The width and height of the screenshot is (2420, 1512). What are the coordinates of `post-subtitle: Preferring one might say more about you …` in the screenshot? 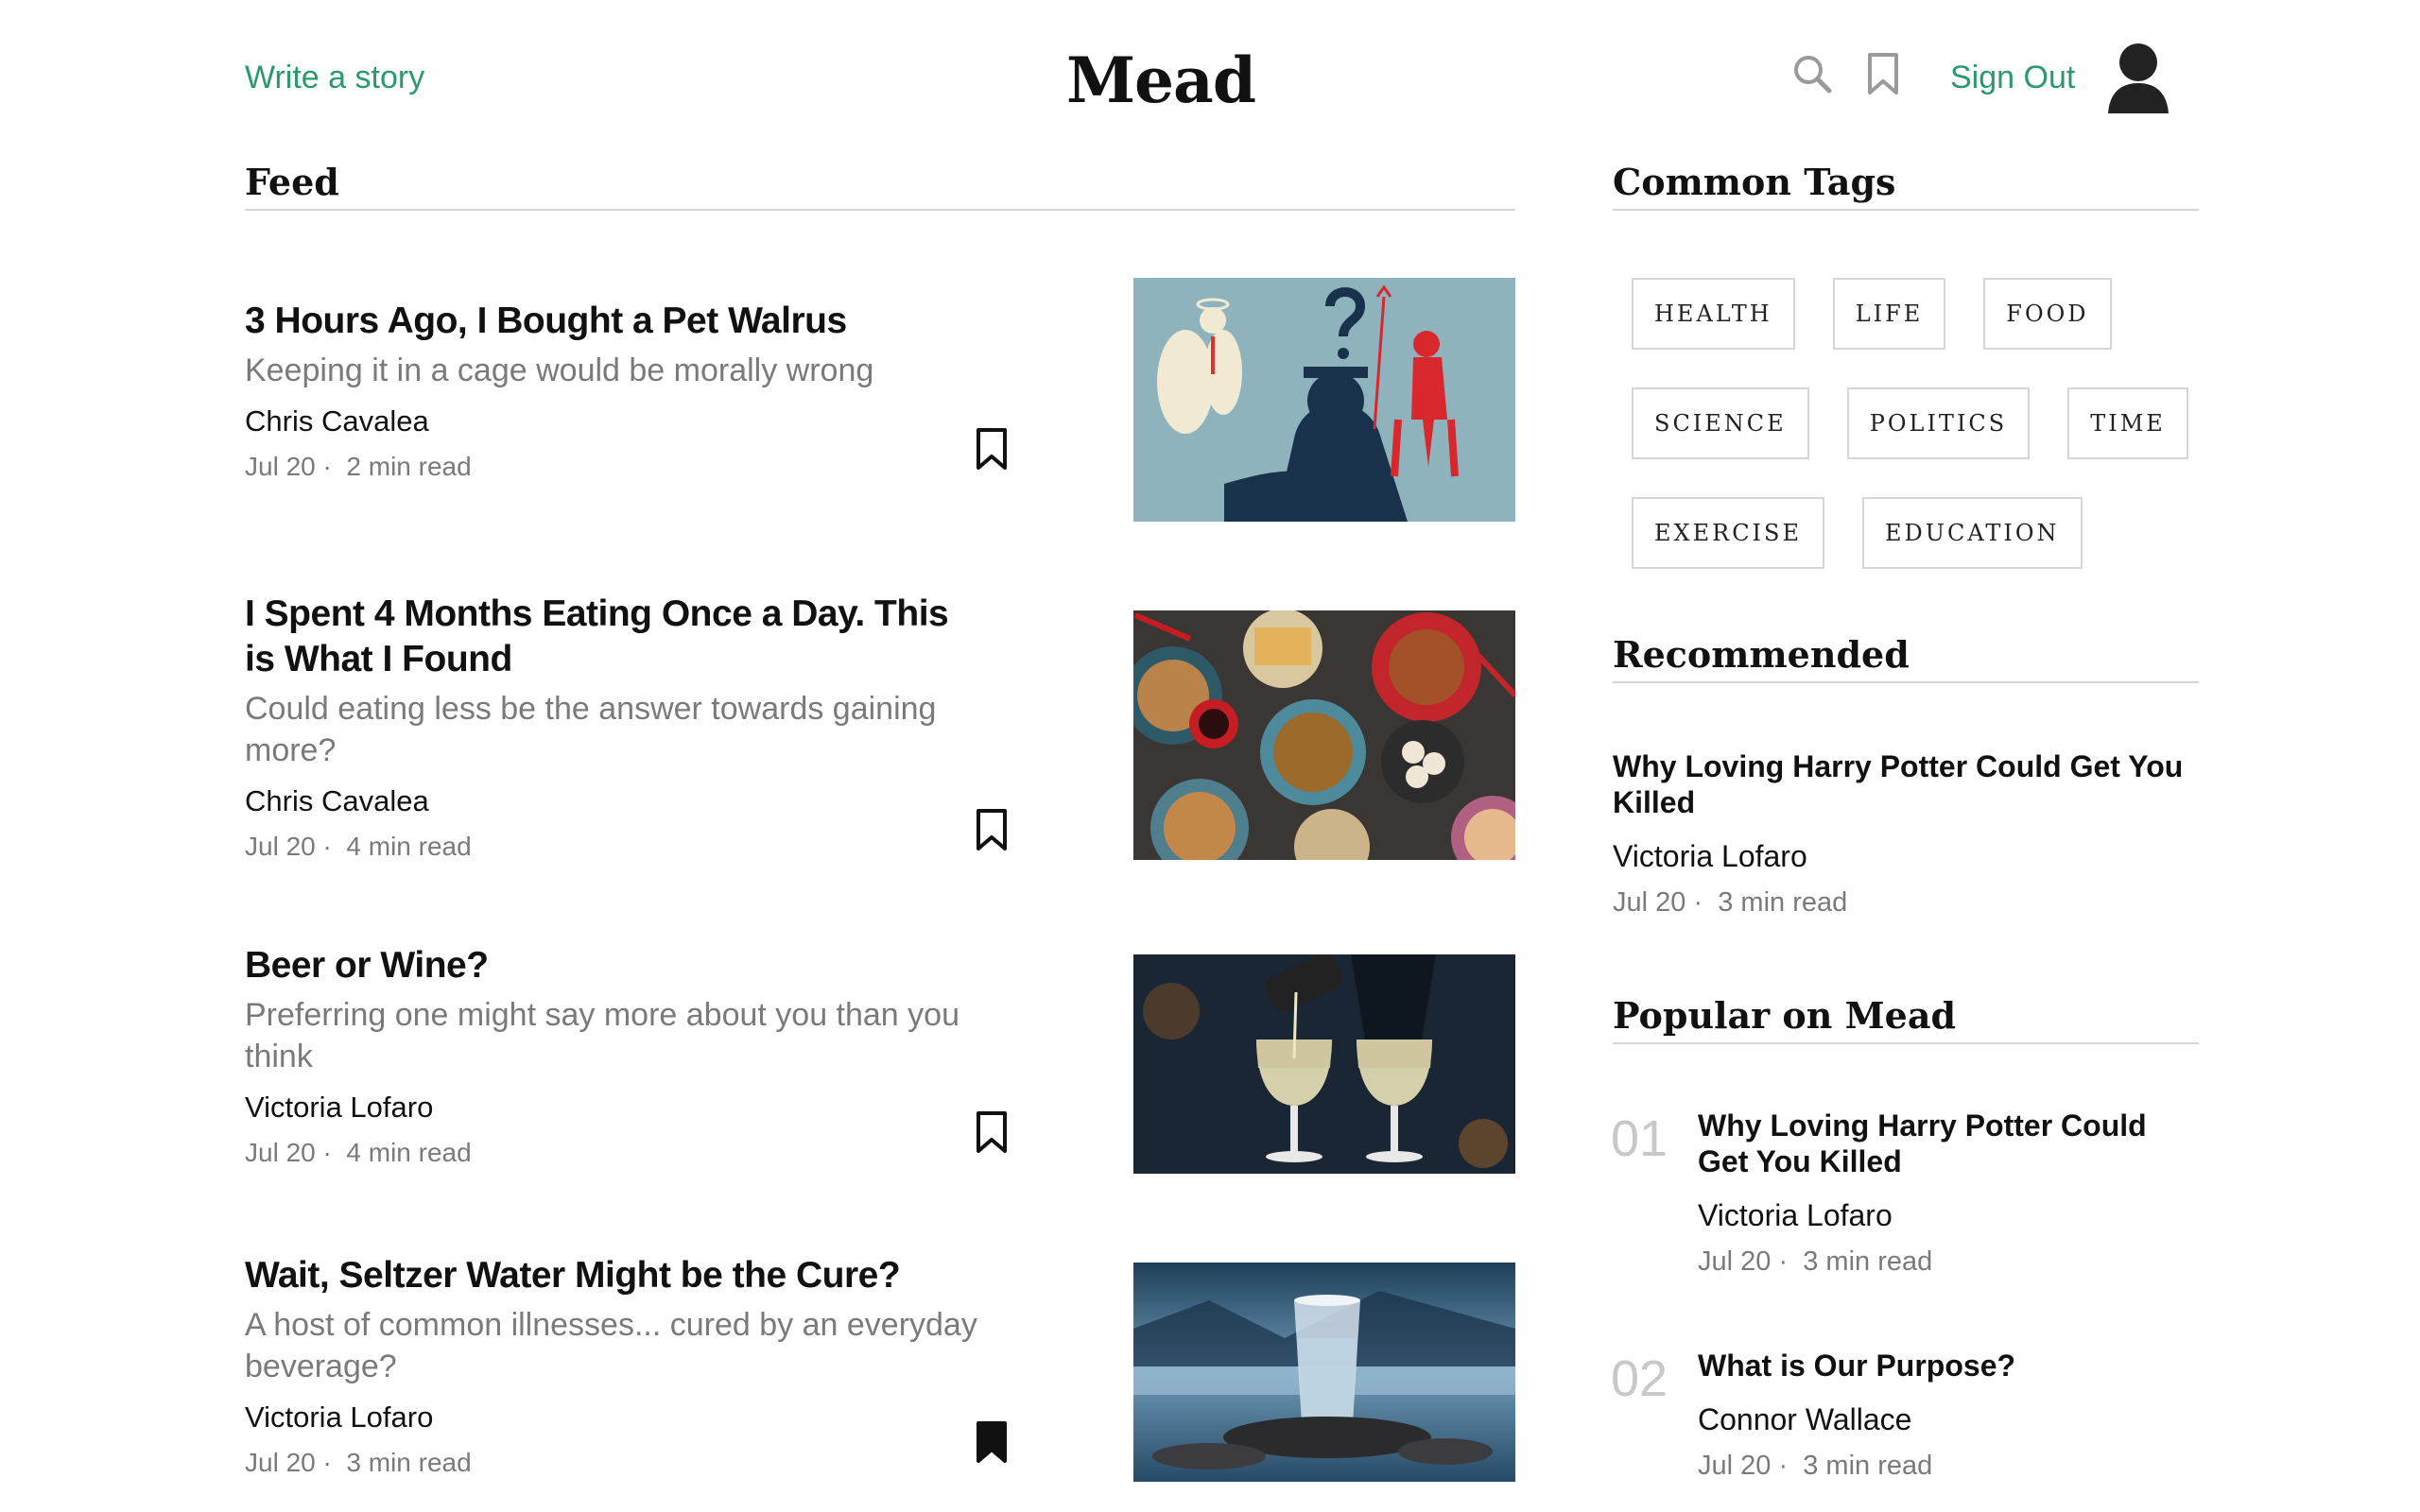 It's located at (602, 1035).